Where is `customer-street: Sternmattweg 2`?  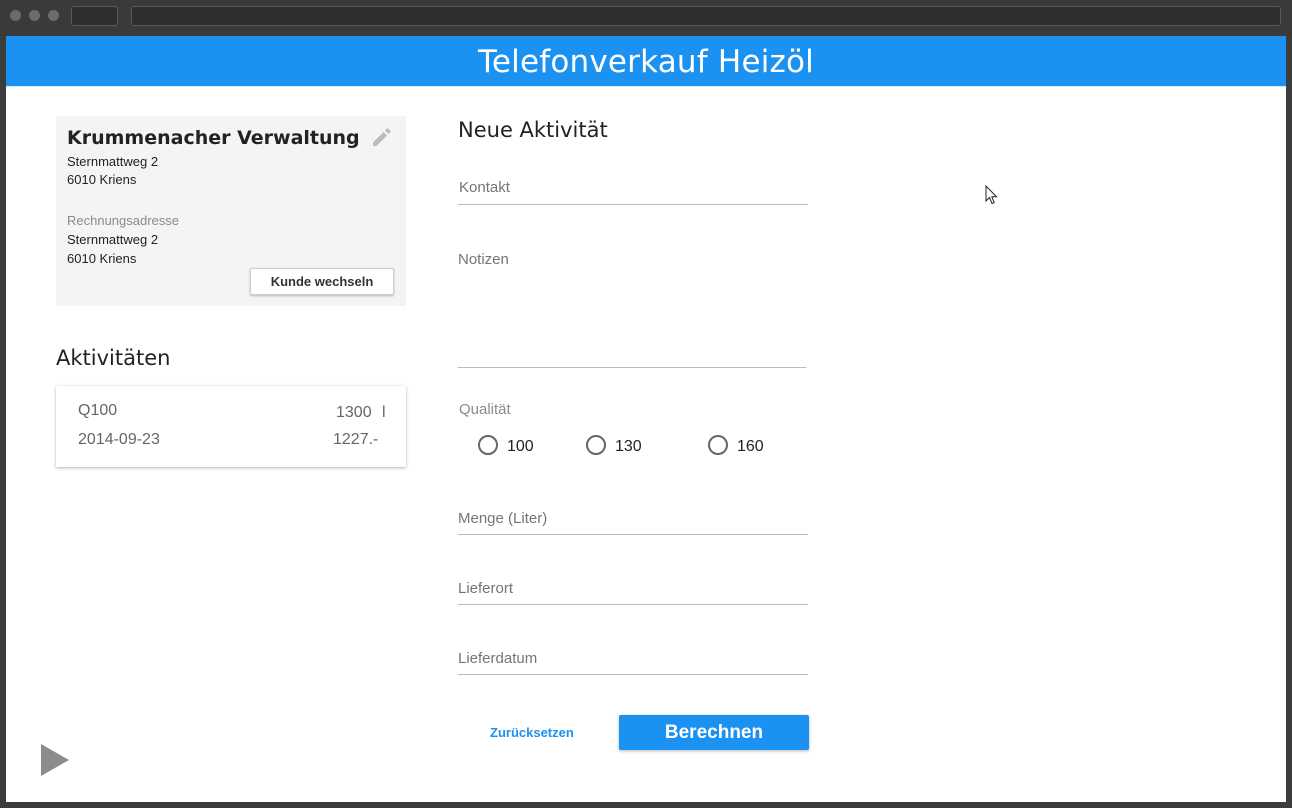 customer-street: Sternmattweg 2 is located at coordinates (113, 161).